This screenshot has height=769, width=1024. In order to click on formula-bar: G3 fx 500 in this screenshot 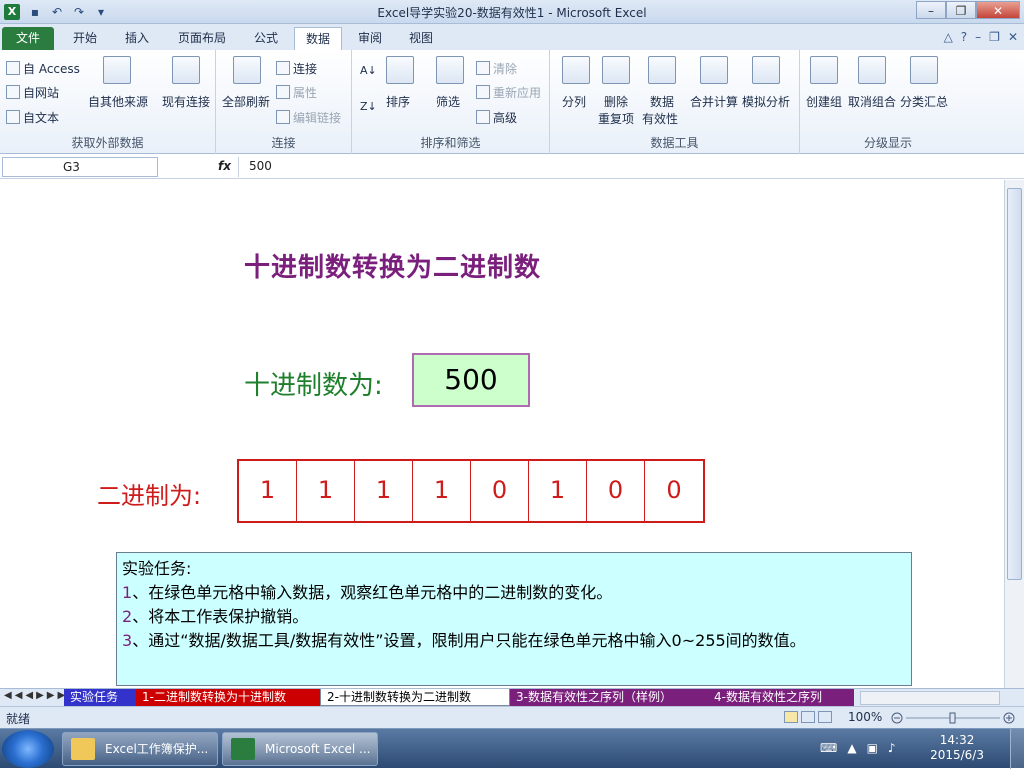, I will do `click(512, 167)`.